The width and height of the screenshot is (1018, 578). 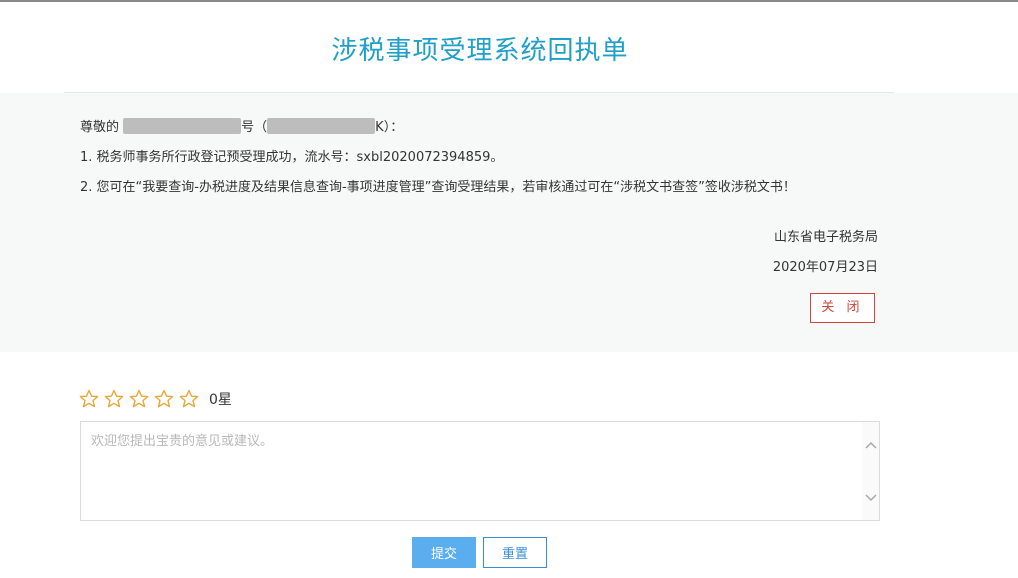 I want to click on greeting-line: 尊敬的 号（ K）：, so click(x=241, y=125).